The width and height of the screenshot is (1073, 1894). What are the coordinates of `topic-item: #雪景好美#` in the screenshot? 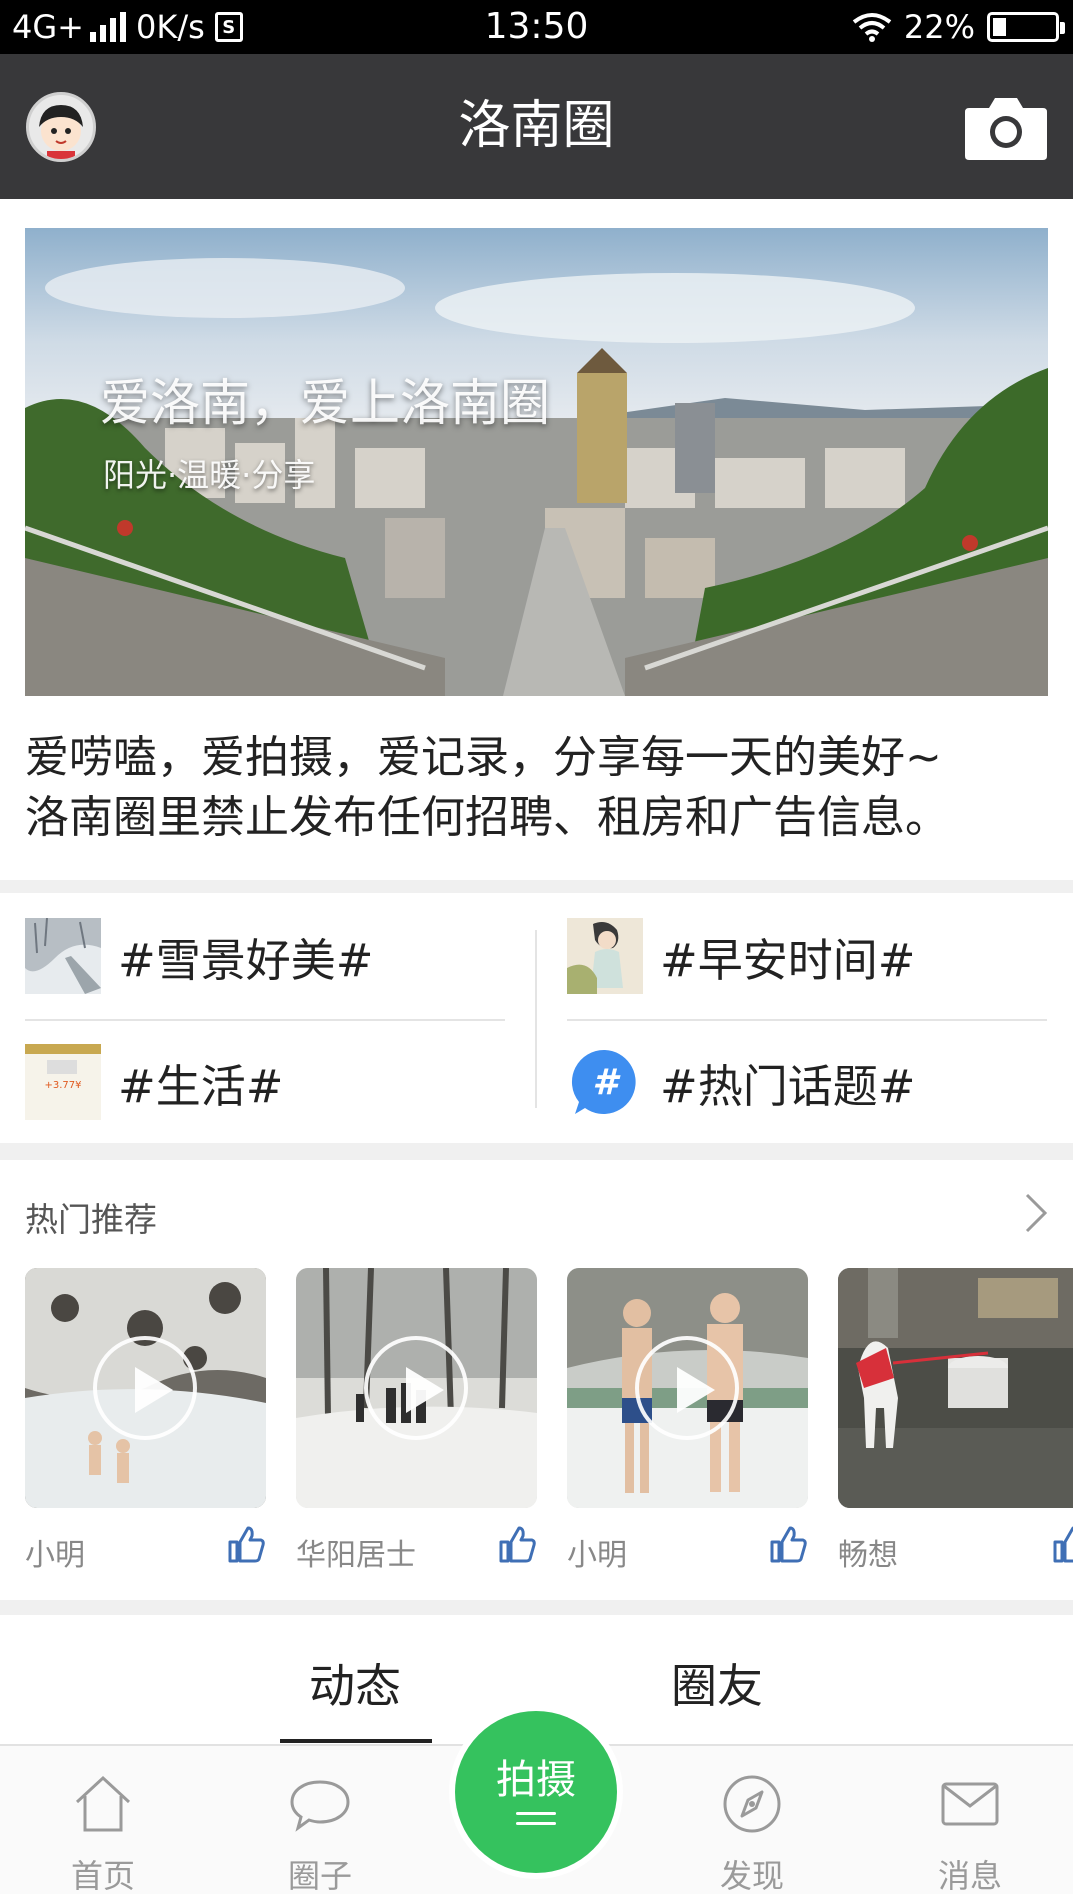 It's located at (199, 956).